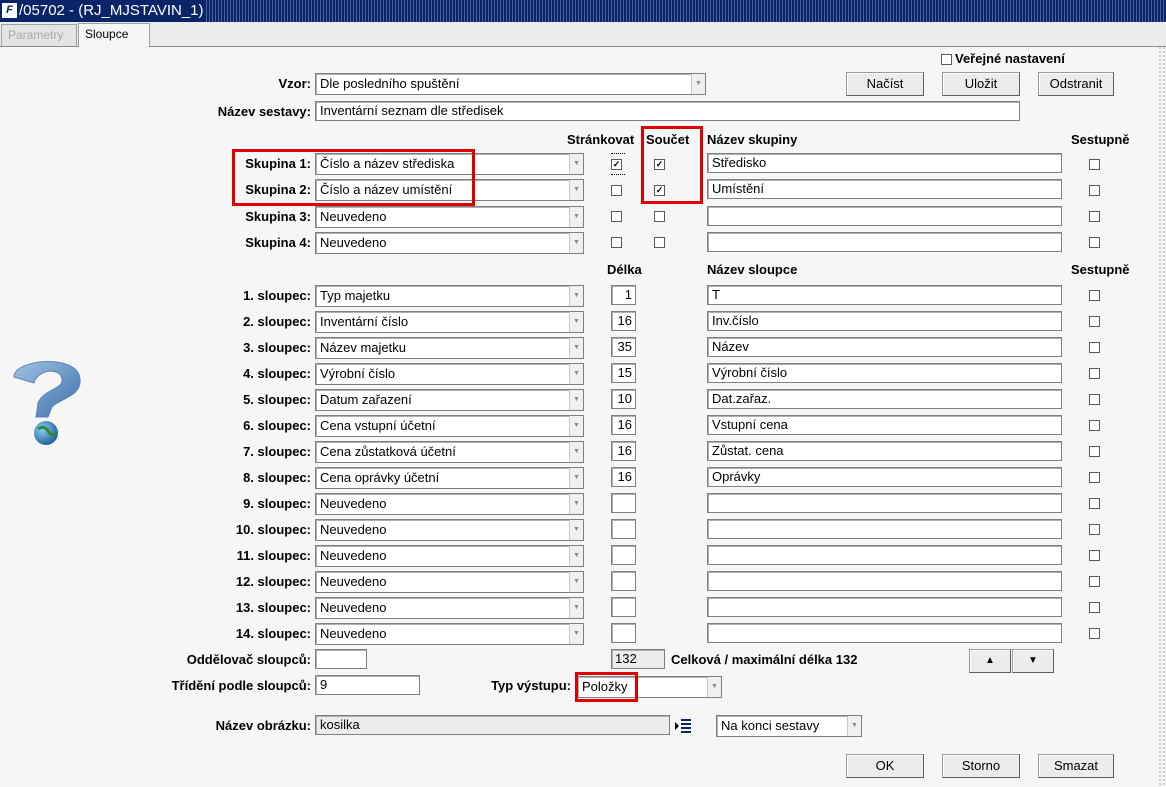 The image size is (1166, 787). I want to click on group-4-paging-checkbox, so click(616, 242).